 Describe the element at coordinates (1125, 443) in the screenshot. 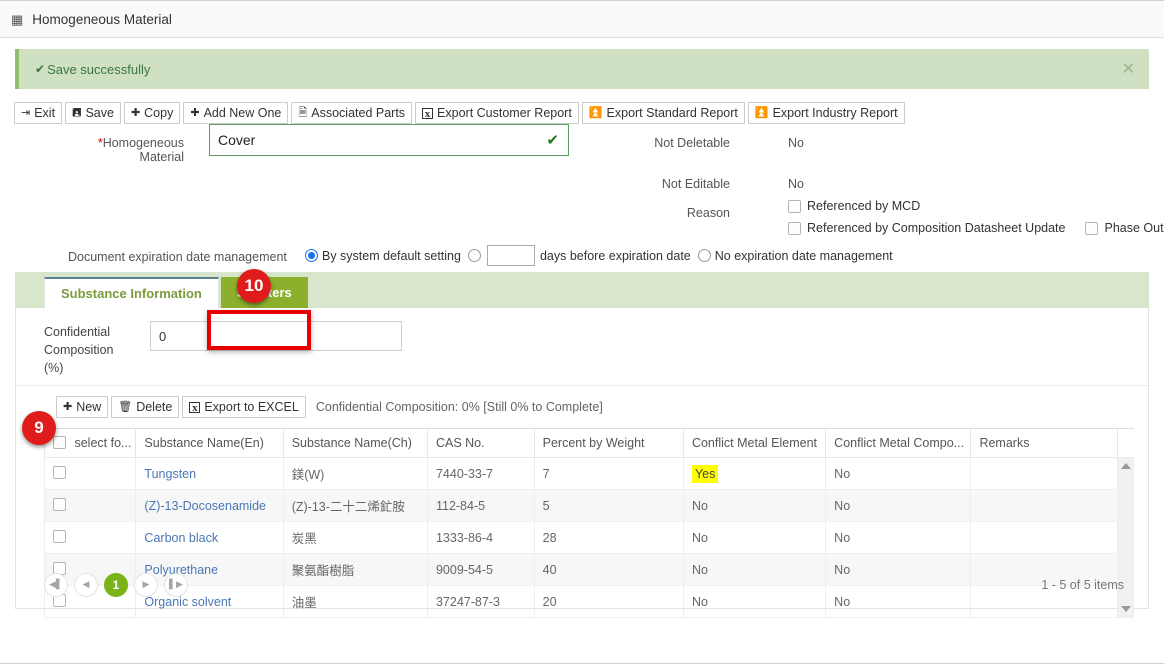

I see `header-scroll-spacer` at that location.